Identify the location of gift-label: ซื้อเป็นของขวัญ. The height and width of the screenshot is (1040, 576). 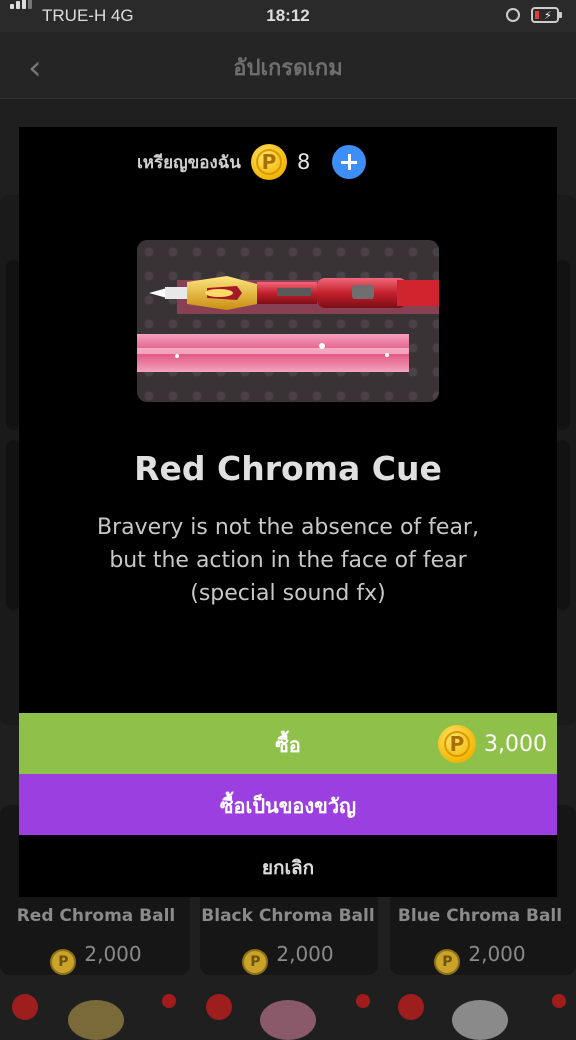
(288, 806).